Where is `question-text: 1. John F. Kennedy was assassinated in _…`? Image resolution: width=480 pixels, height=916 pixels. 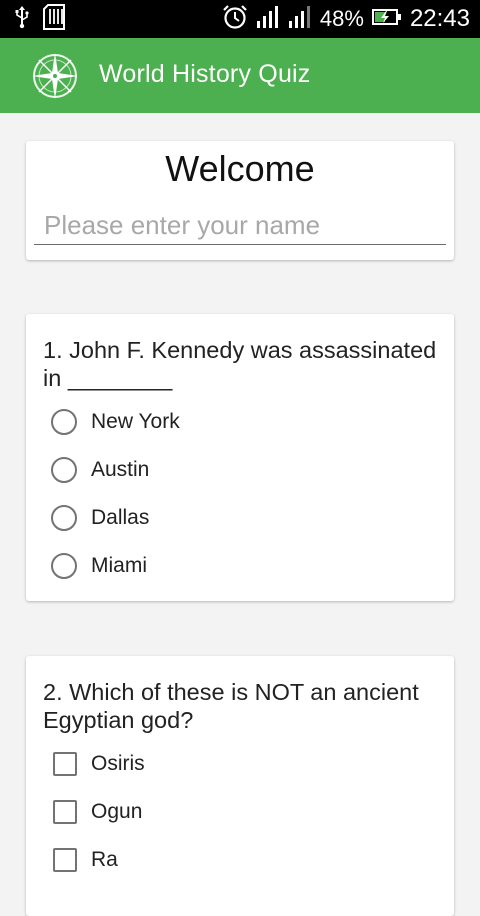 question-text: 1. John F. Kennedy was assassinated in _… is located at coordinates (240, 364).